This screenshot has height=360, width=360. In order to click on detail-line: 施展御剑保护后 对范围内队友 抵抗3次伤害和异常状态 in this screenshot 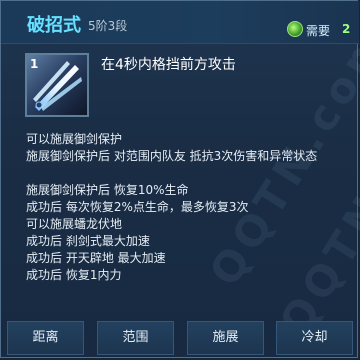, I will do `click(172, 156)`.